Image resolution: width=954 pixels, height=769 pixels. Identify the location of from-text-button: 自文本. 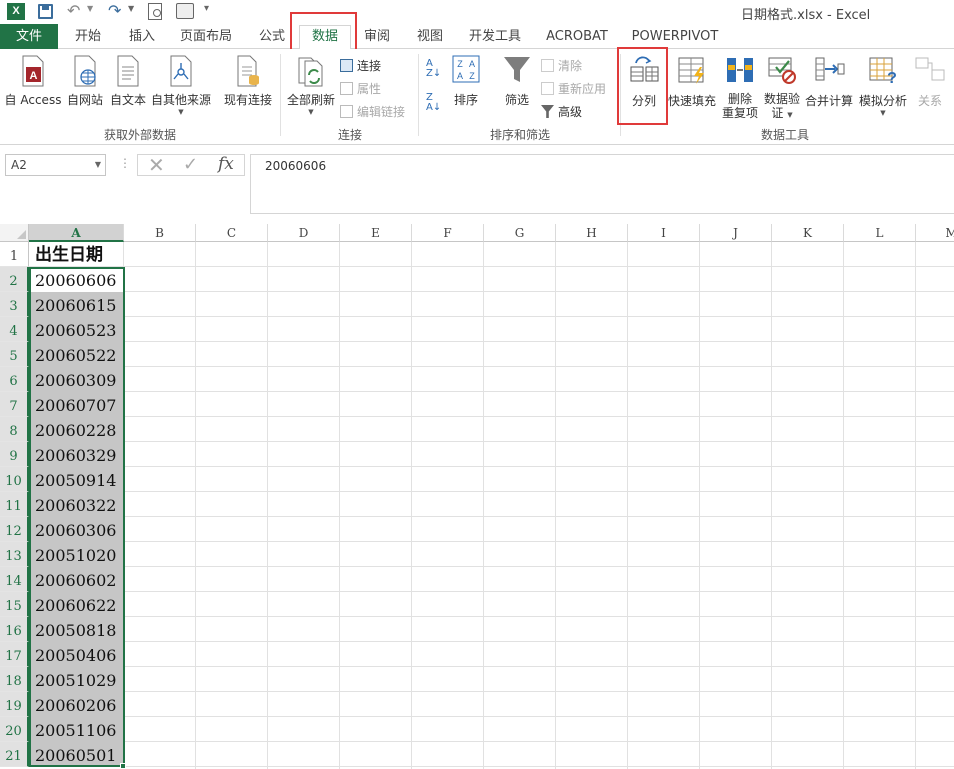
(128, 81).